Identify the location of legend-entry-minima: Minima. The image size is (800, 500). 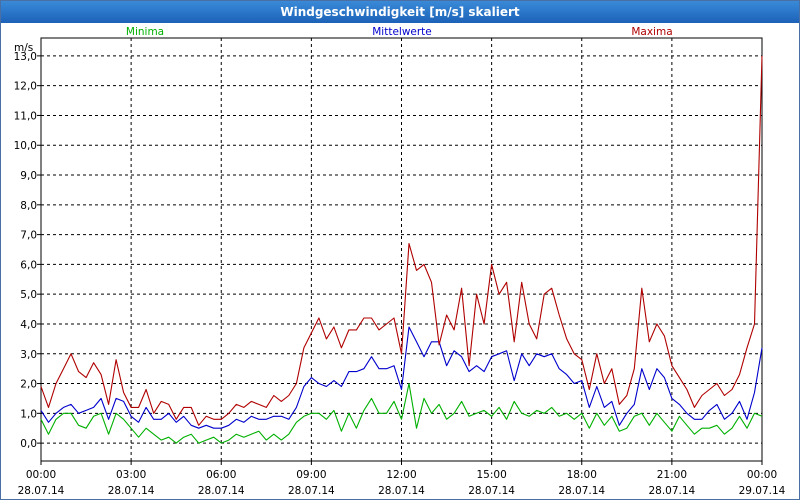
(145, 32).